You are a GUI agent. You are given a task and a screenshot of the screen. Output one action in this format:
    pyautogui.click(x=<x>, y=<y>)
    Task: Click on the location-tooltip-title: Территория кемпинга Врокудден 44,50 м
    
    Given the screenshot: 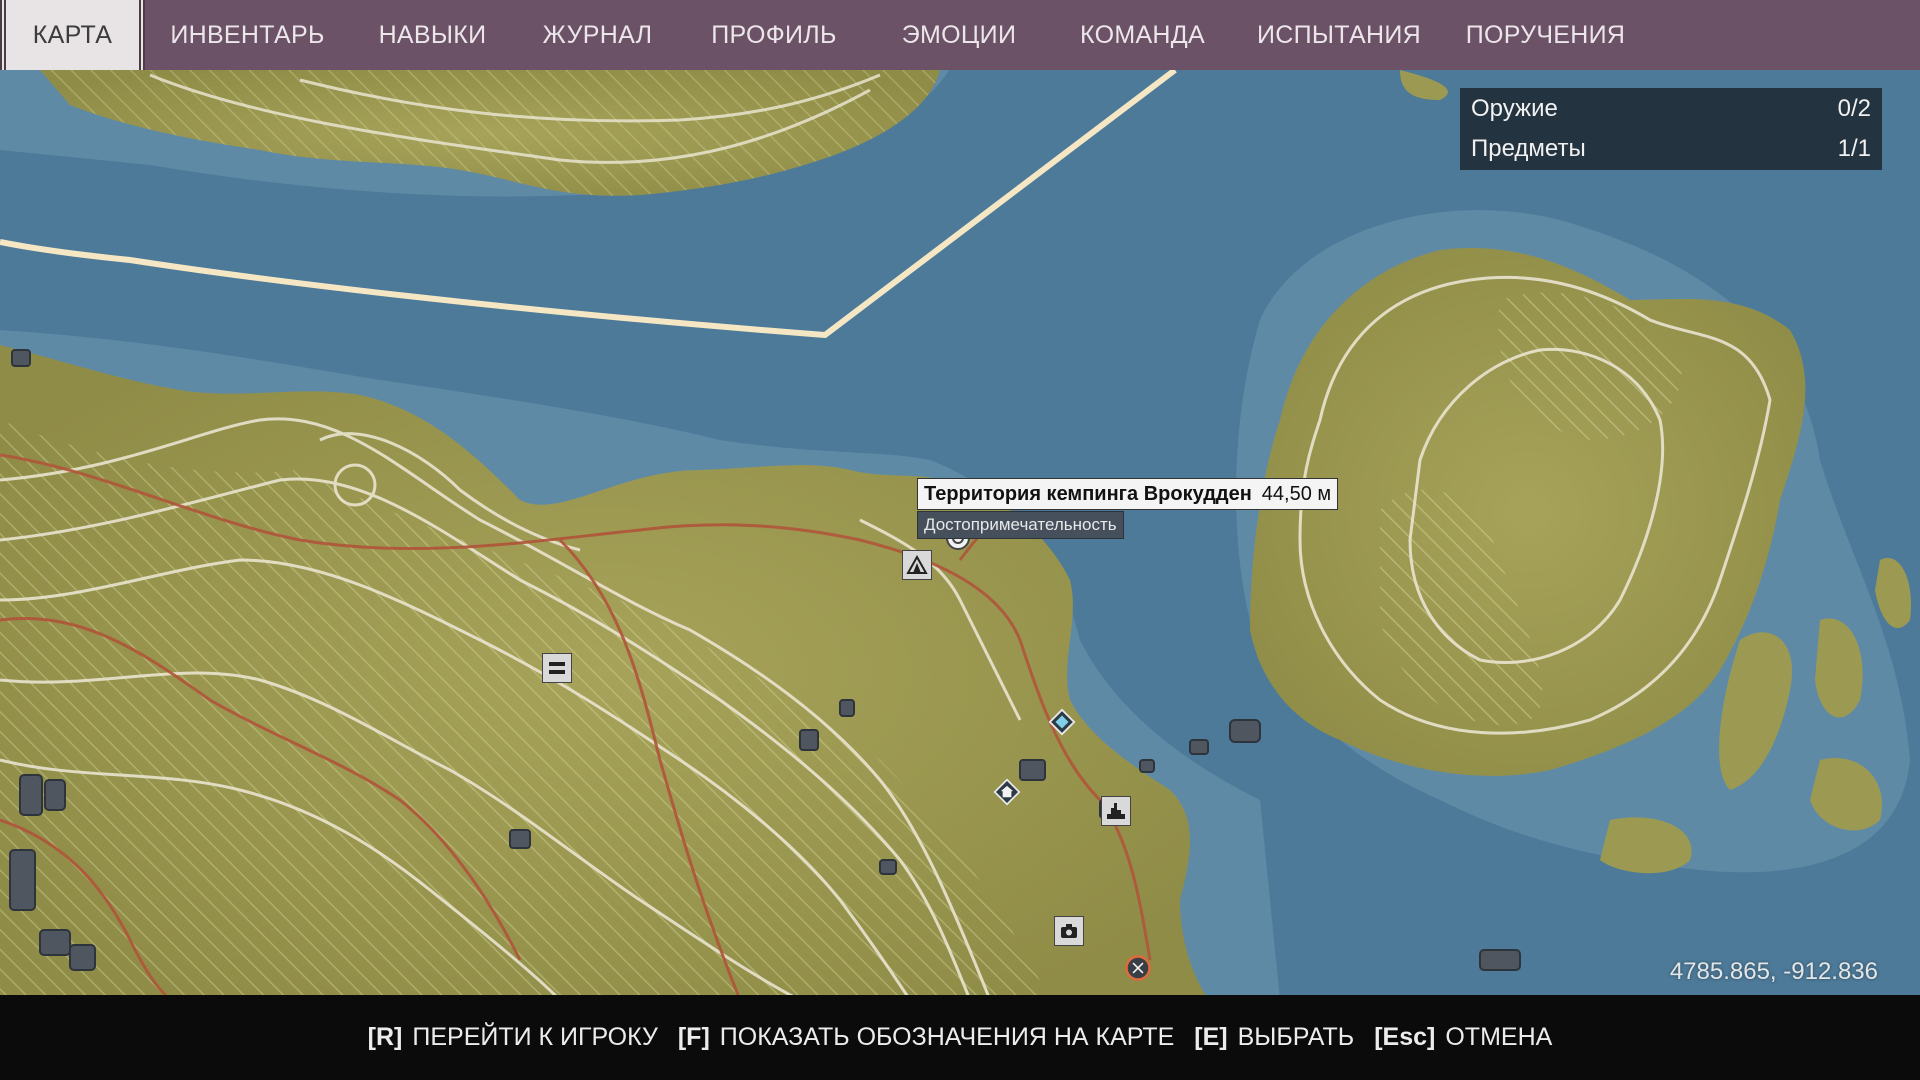 What is the action you would take?
    pyautogui.click(x=1128, y=494)
    